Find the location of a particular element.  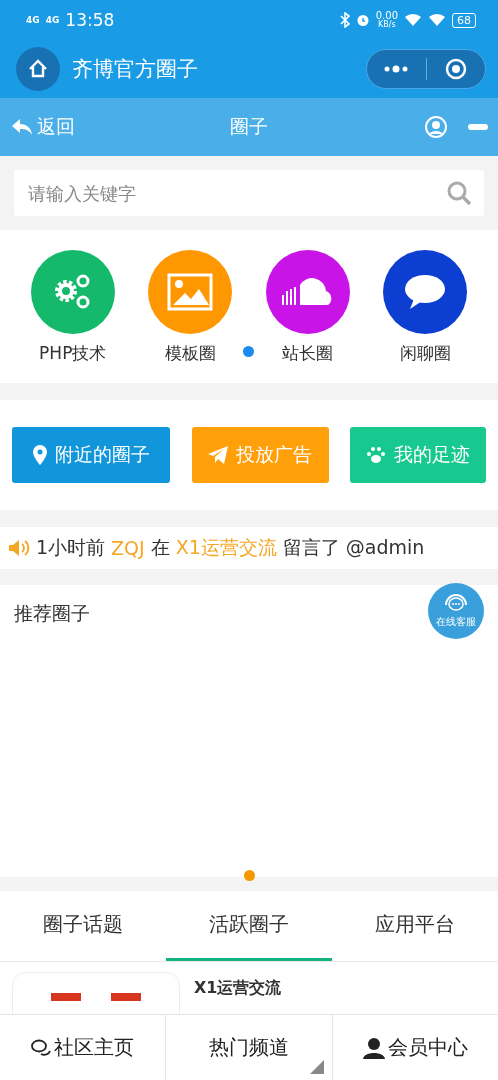

section-title: 推荐圈子 is located at coordinates (52, 613).